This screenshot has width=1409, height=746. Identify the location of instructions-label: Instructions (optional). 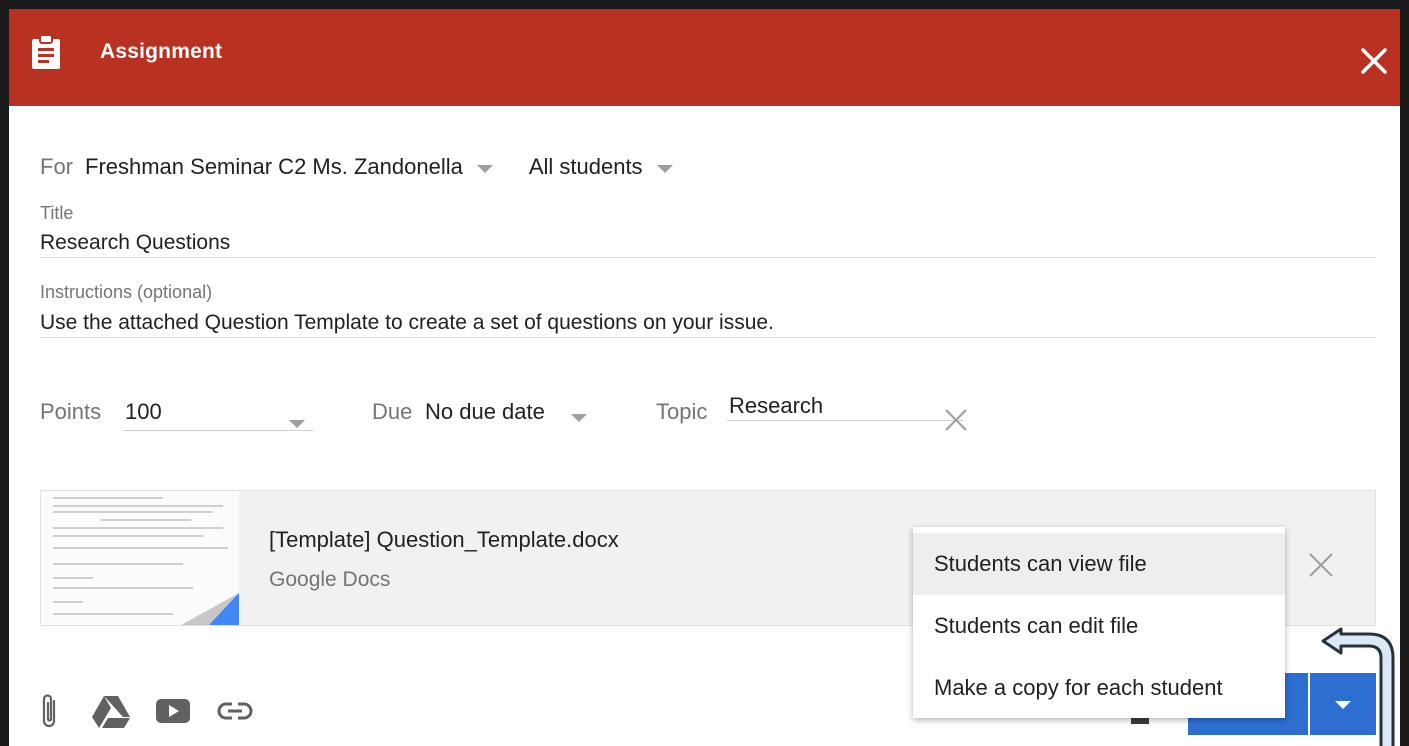
(126, 292).